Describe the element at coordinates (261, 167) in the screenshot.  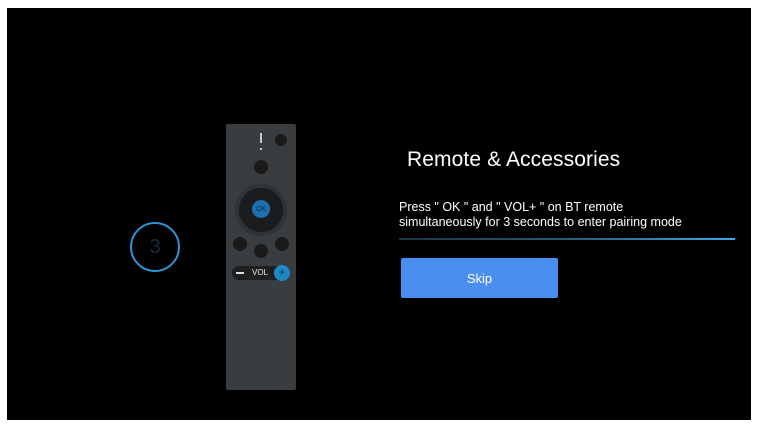
I see `voice-button-icon` at that location.